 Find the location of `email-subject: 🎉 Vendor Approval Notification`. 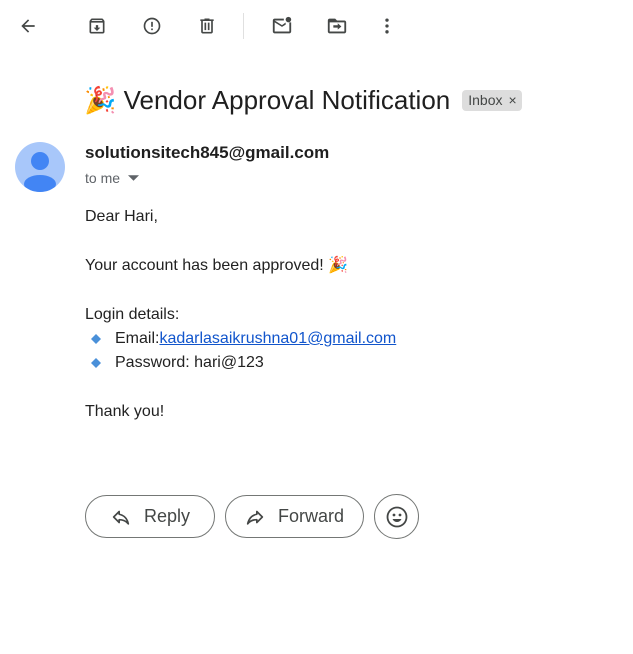

email-subject: 🎉 Vendor Approval Notification is located at coordinates (267, 99).